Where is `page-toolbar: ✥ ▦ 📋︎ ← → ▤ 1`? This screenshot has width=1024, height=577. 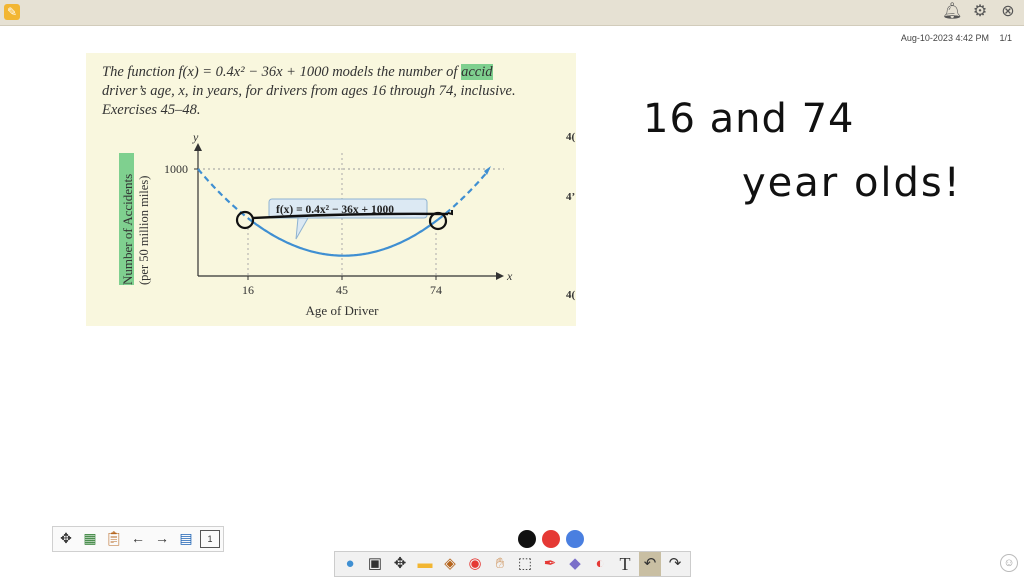 page-toolbar: ✥ ▦ 📋︎ ← → ▤ 1 is located at coordinates (138, 539).